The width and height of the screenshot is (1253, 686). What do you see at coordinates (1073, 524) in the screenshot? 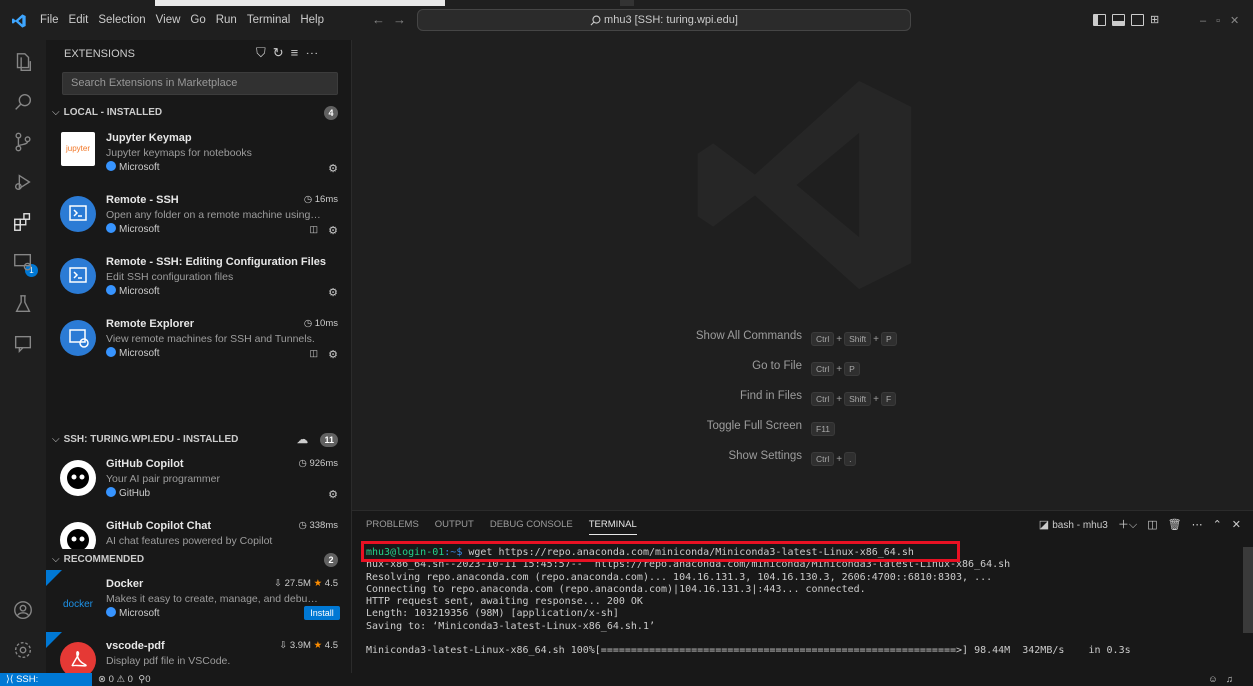
I see `terminal-instance: ◪ bash - mhu3` at bounding box center [1073, 524].